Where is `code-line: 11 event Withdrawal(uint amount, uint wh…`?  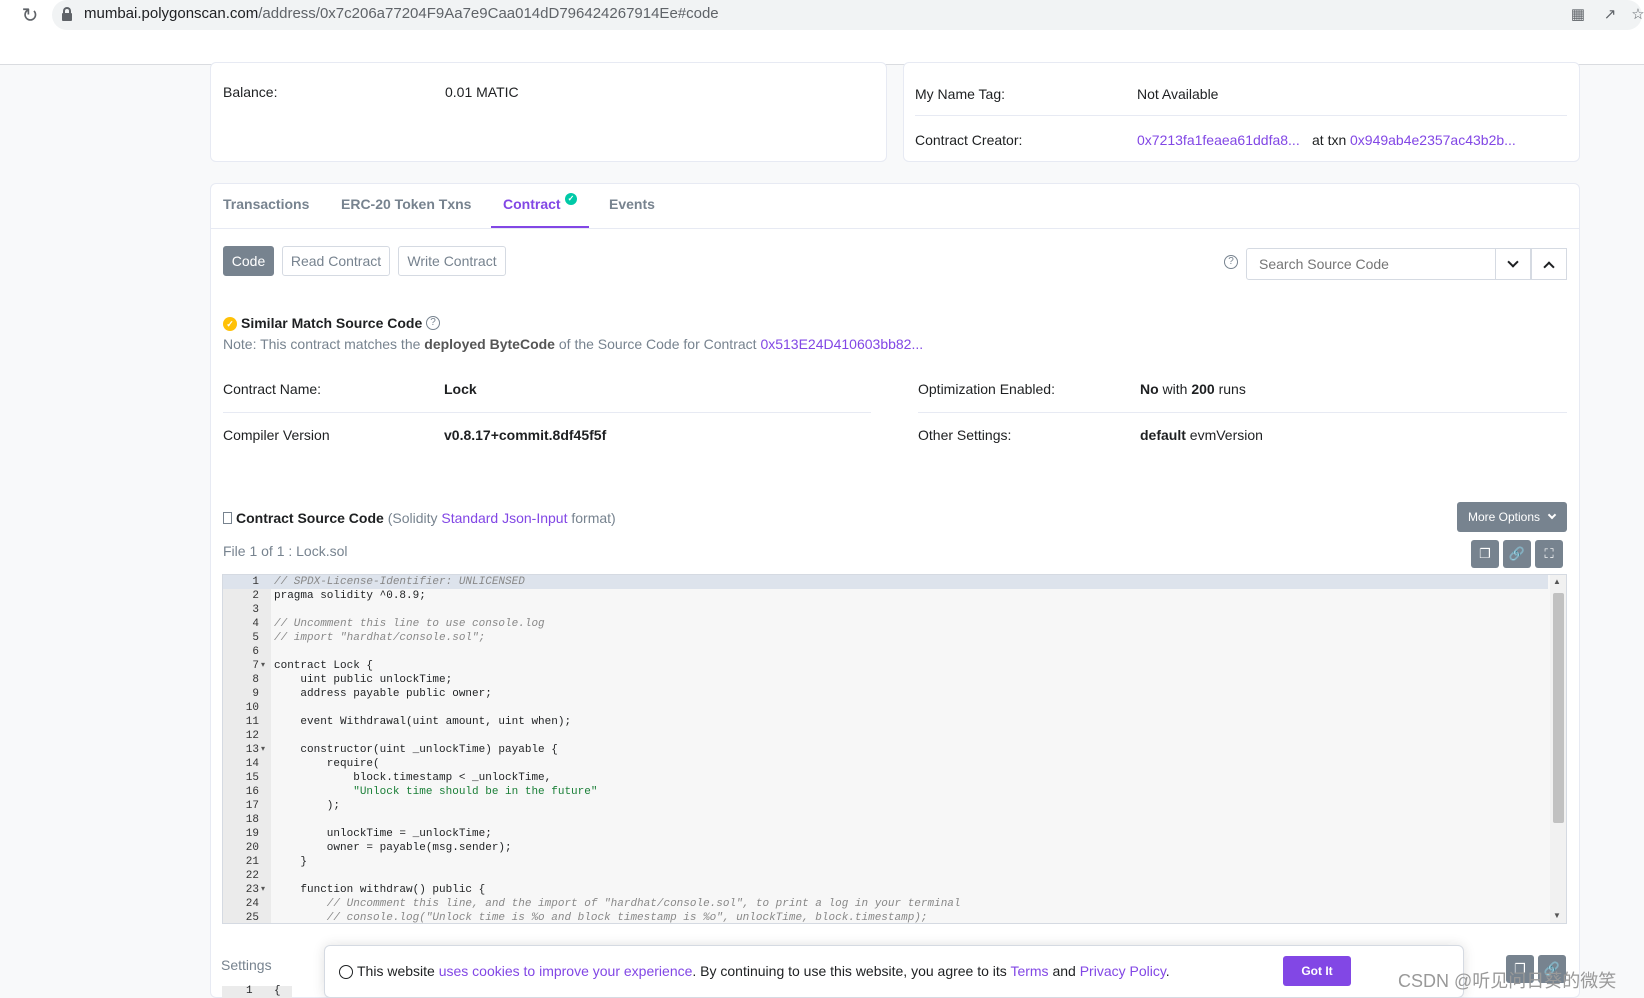
code-line: 11 event Withdrawal(uint amount, uint wh… is located at coordinates (885, 722).